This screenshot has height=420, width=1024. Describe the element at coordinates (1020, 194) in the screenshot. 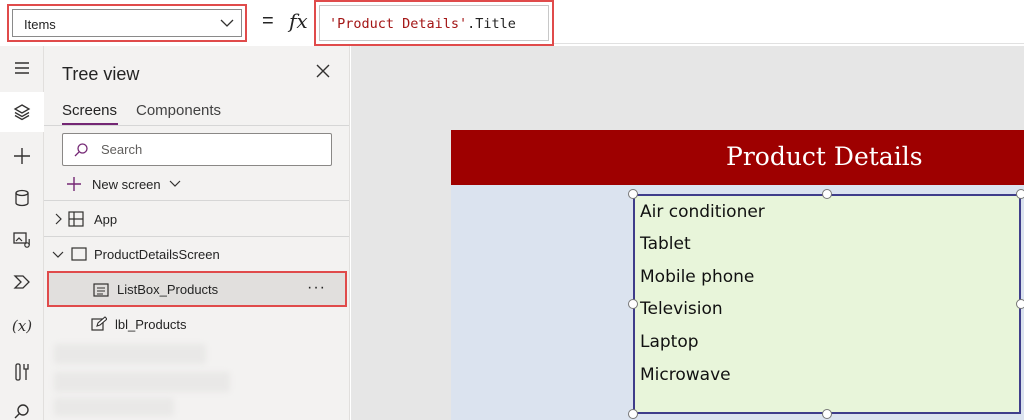

I see `resize-handle-top-right` at that location.